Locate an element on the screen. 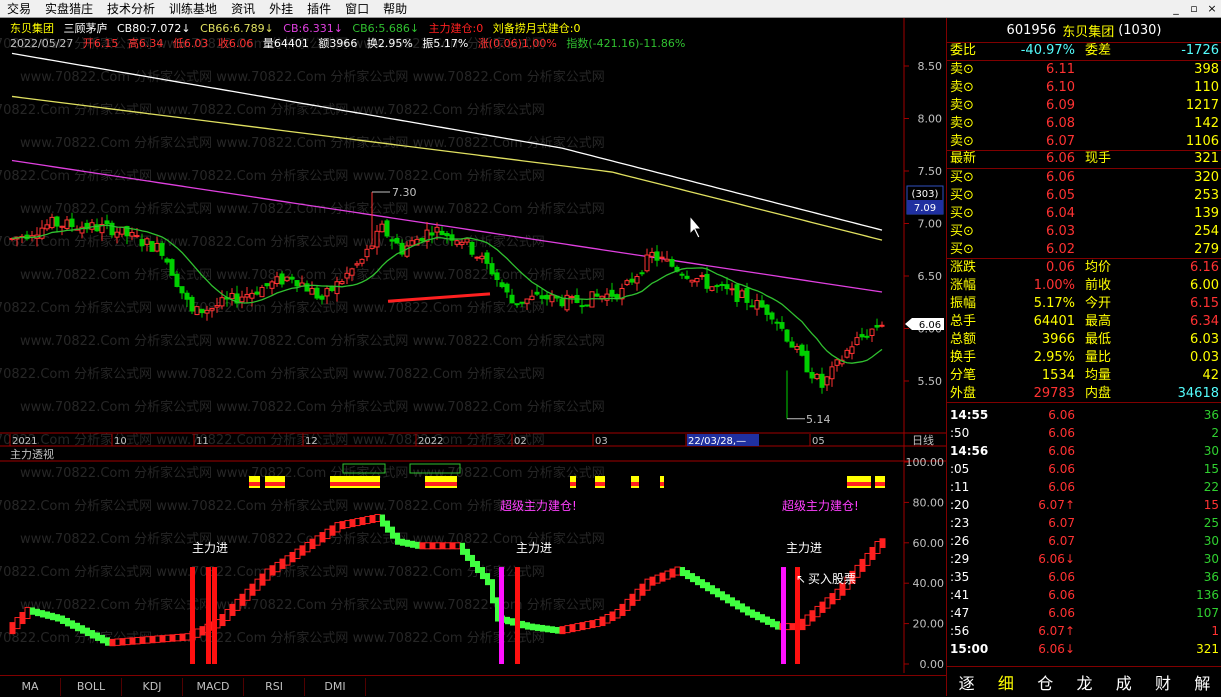 The height and width of the screenshot is (697, 1221). signal-bar is located at coordinates (208, 615).